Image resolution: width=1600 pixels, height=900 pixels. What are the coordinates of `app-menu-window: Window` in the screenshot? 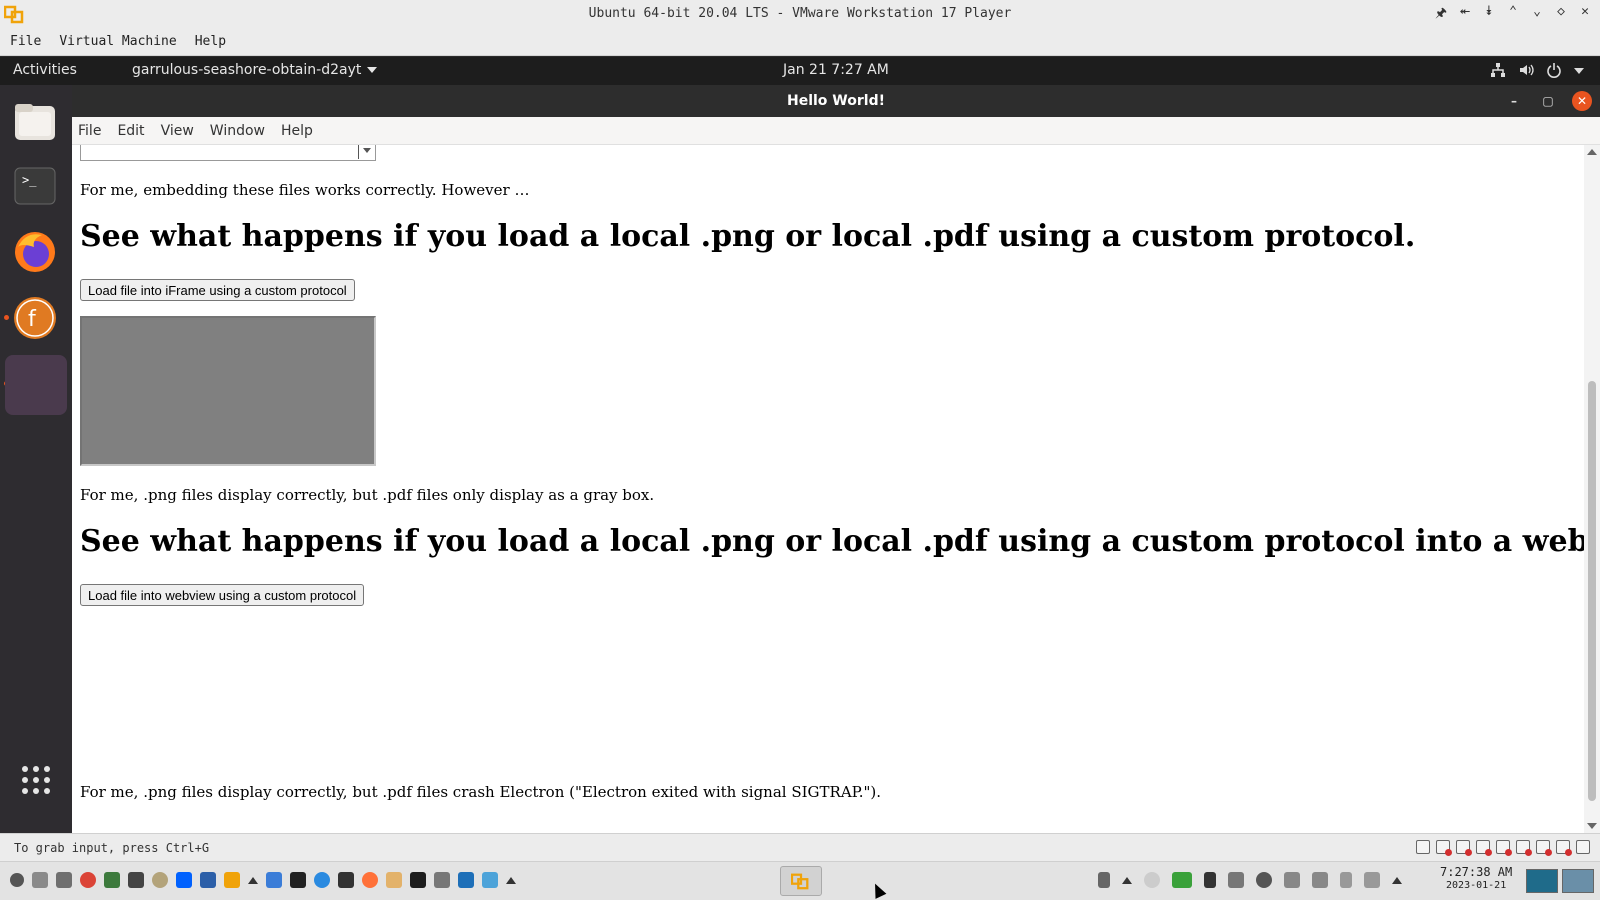 It's located at (237, 131).